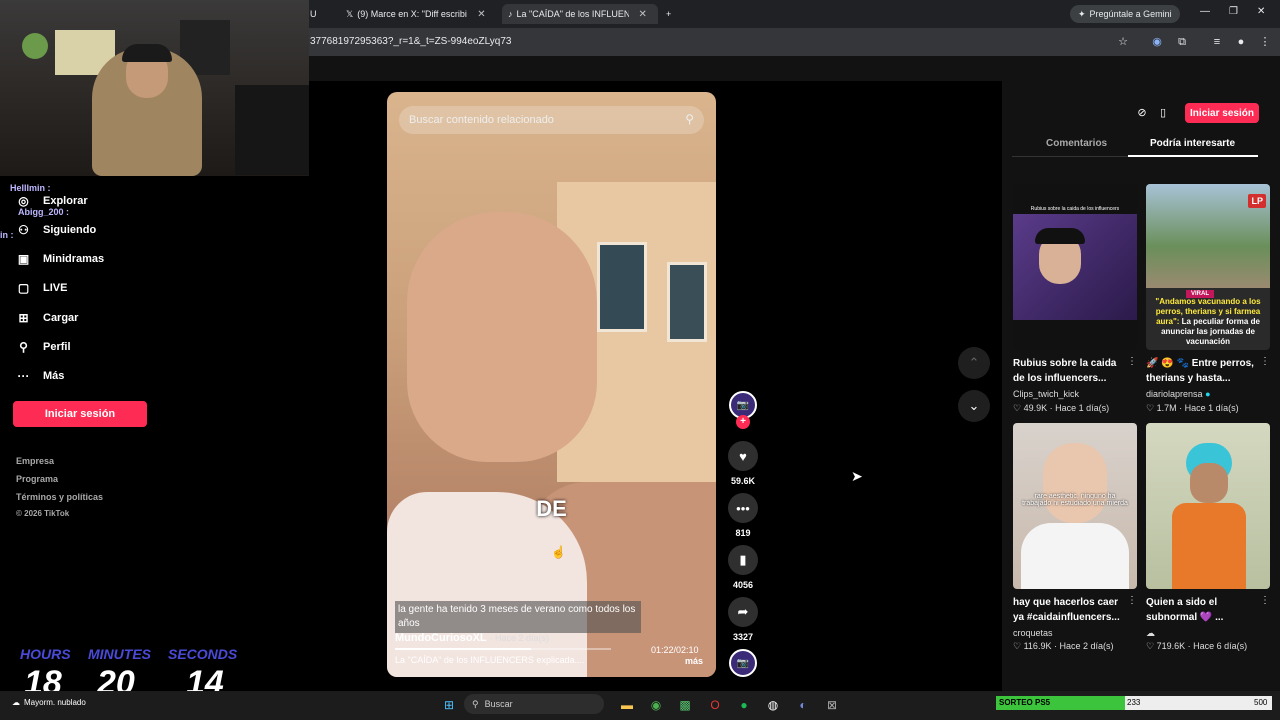 The height and width of the screenshot is (720, 1280). What do you see at coordinates (743, 422) in the screenshot?
I see `follow-plus-icon: +` at bounding box center [743, 422].